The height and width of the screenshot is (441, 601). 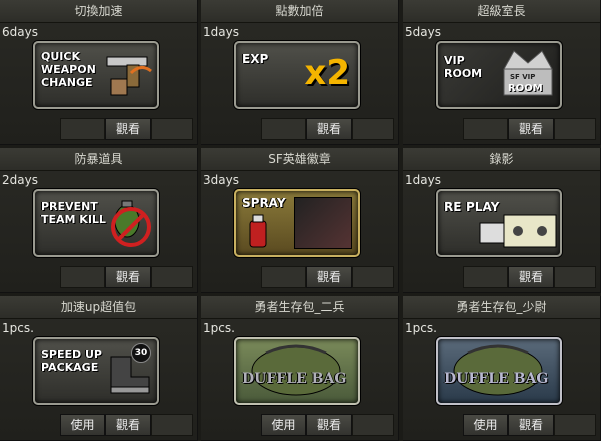 What do you see at coordinates (98, 159) in the screenshot?
I see `item-title: 防暴道具` at bounding box center [98, 159].